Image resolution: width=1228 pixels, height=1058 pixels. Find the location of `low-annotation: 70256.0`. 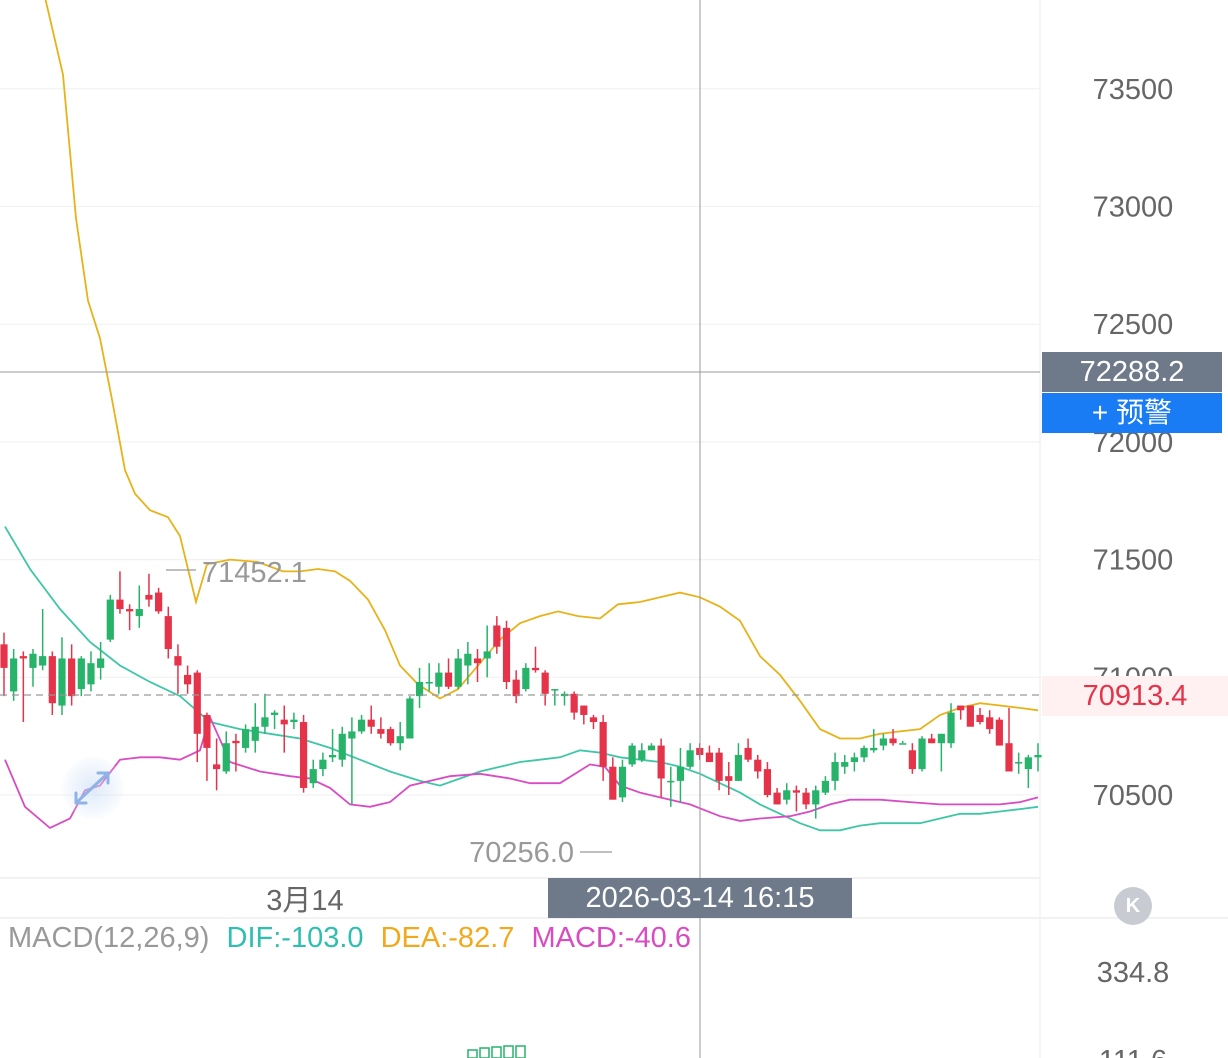

low-annotation: 70256.0 is located at coordinates (540, 853).